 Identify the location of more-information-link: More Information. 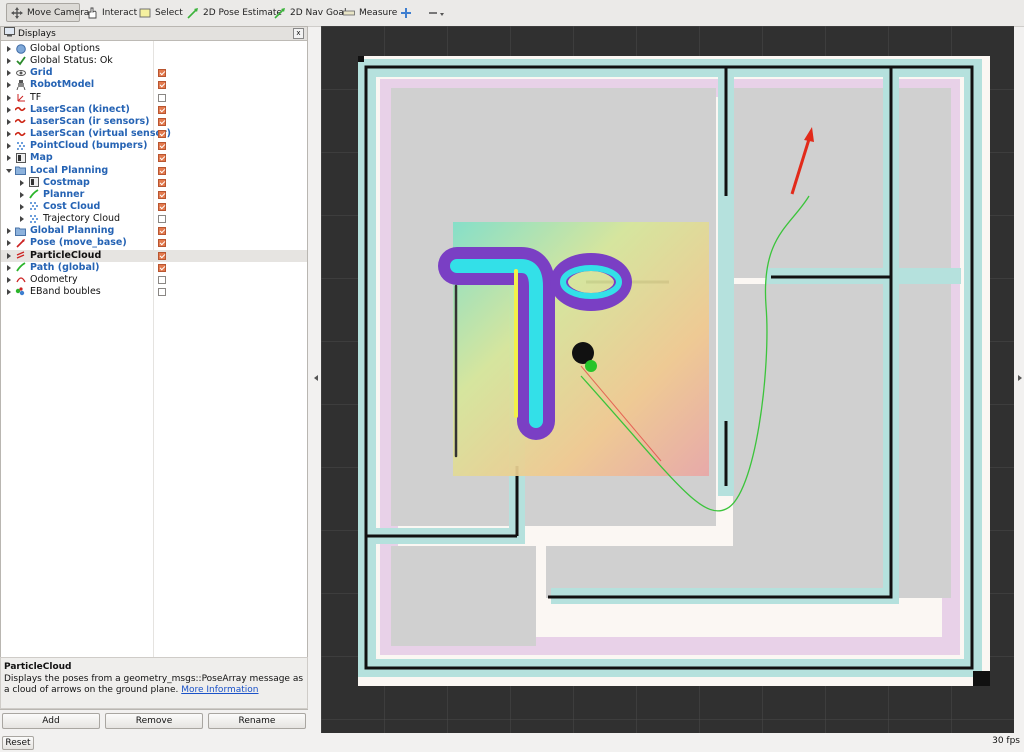
(219, 690).